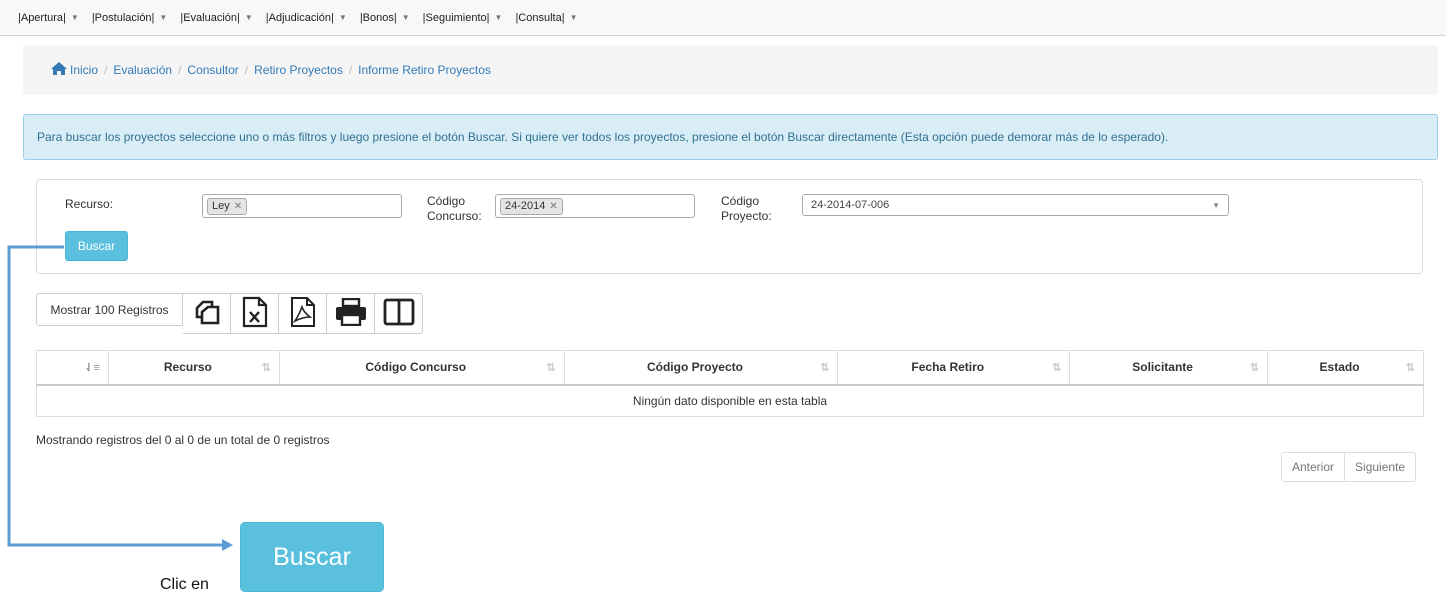 This screenshot has height=598, width=1446. I want to click on column-header-estado: Estado ⇅, so click(1345, 368).